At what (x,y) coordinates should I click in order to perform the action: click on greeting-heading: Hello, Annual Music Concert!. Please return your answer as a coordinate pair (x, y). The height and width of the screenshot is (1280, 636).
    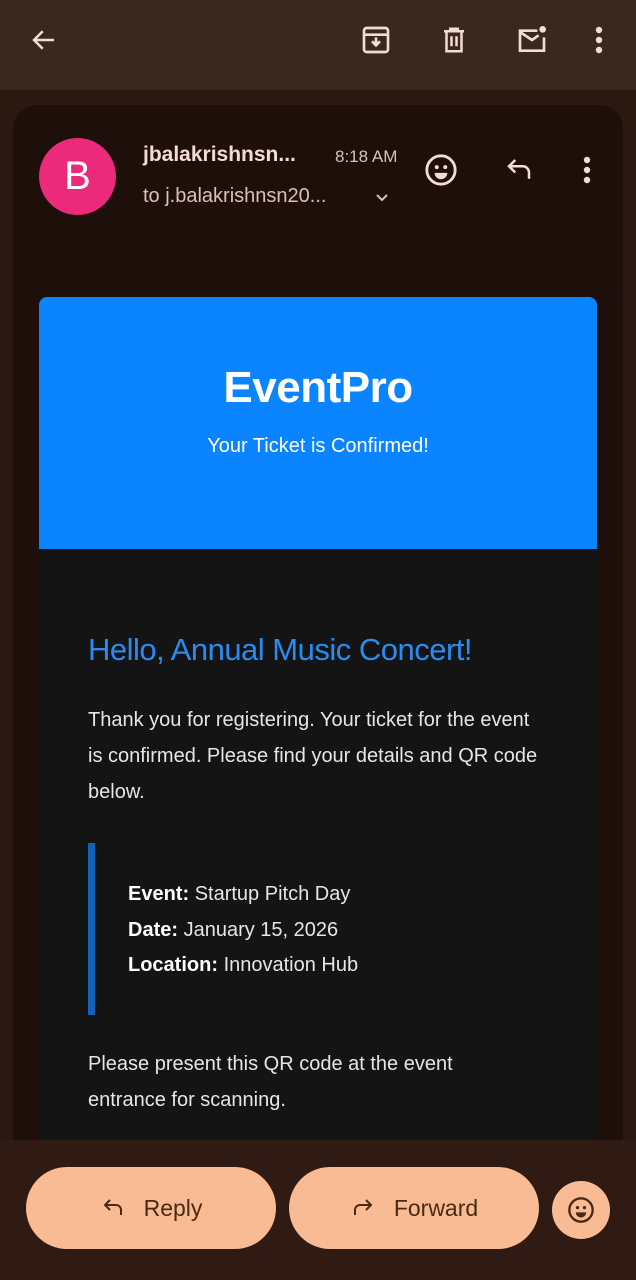
    Looking at the image, I should click on (280, 649).